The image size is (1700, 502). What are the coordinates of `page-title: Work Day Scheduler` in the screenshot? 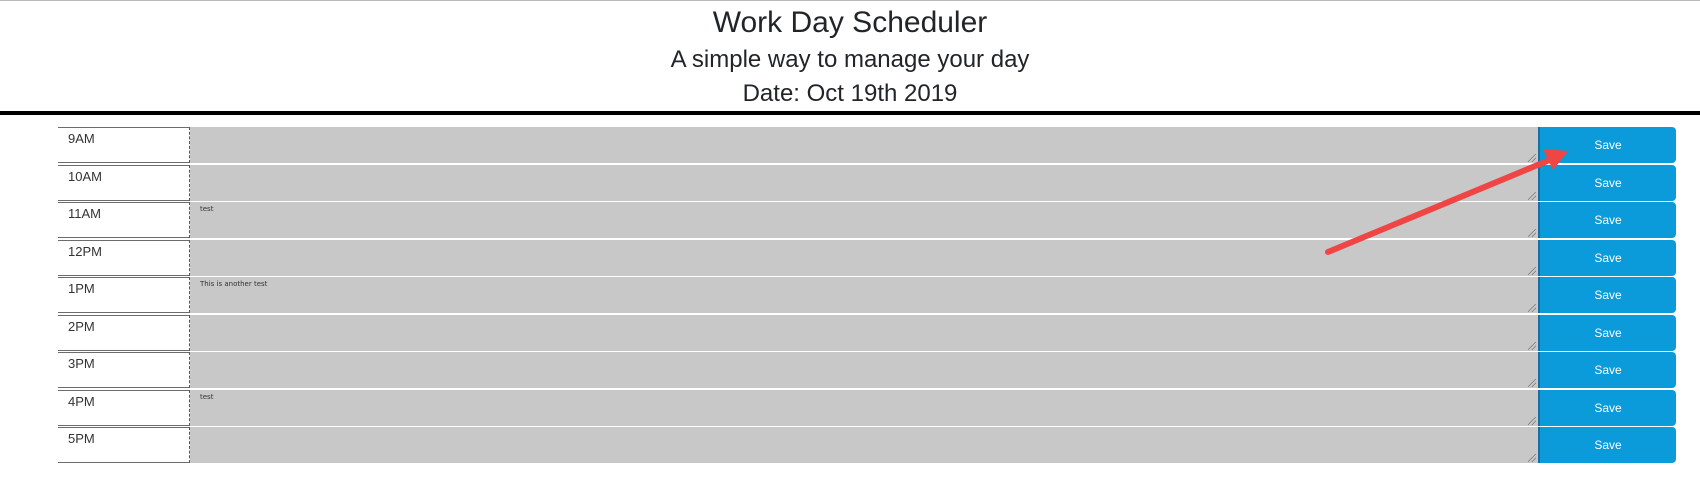 It's located at (850, 22).